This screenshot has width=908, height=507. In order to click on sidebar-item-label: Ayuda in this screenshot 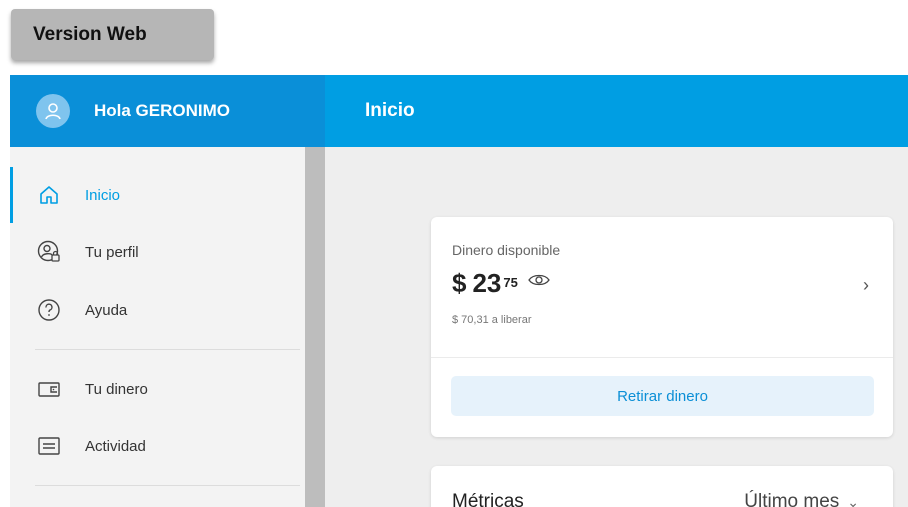, I will do `click(106, 310)`.